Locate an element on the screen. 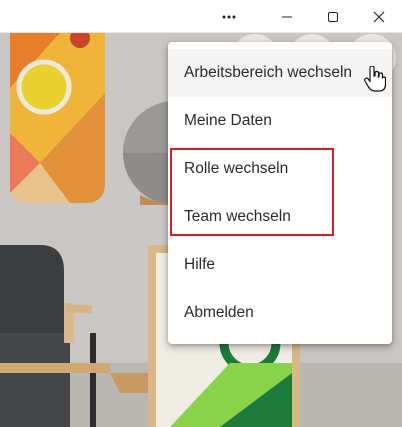 Image resolution: width=402 pixels, height=427 pixels. menu-item-switch-team: Team wechseln is located at coordinates (280, 217).